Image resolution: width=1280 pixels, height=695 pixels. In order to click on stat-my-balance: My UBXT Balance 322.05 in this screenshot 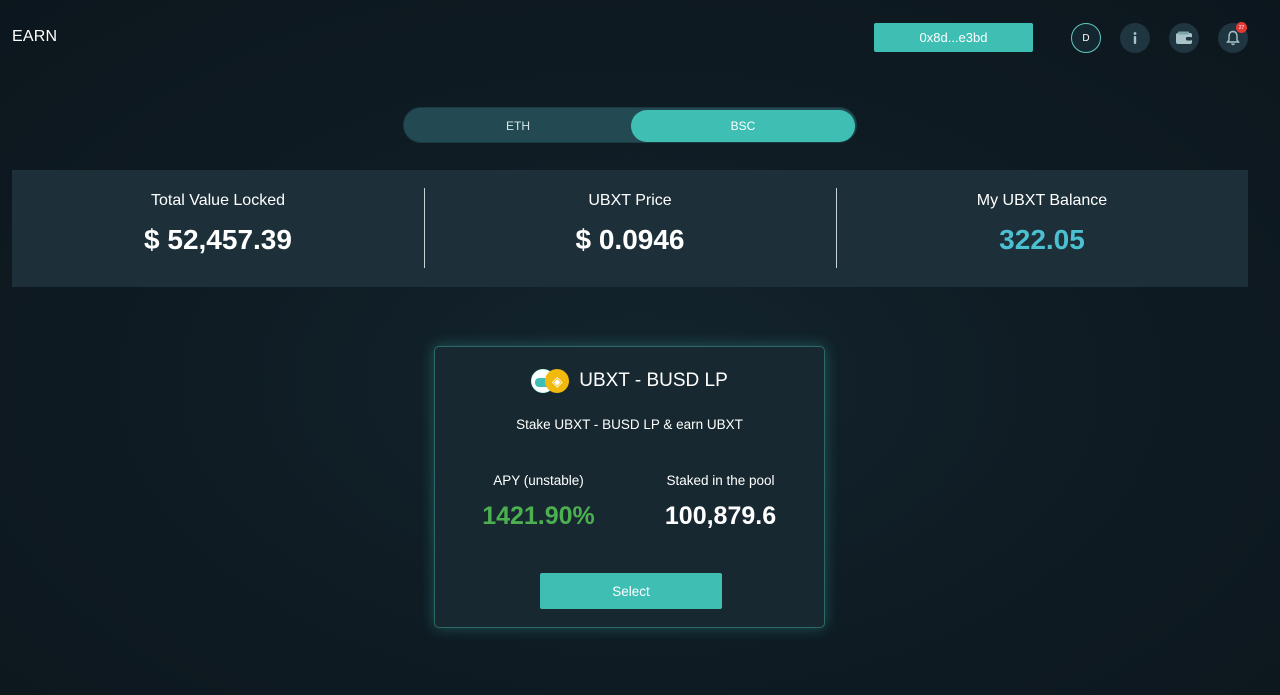, I will do `click(1042, 228)`.